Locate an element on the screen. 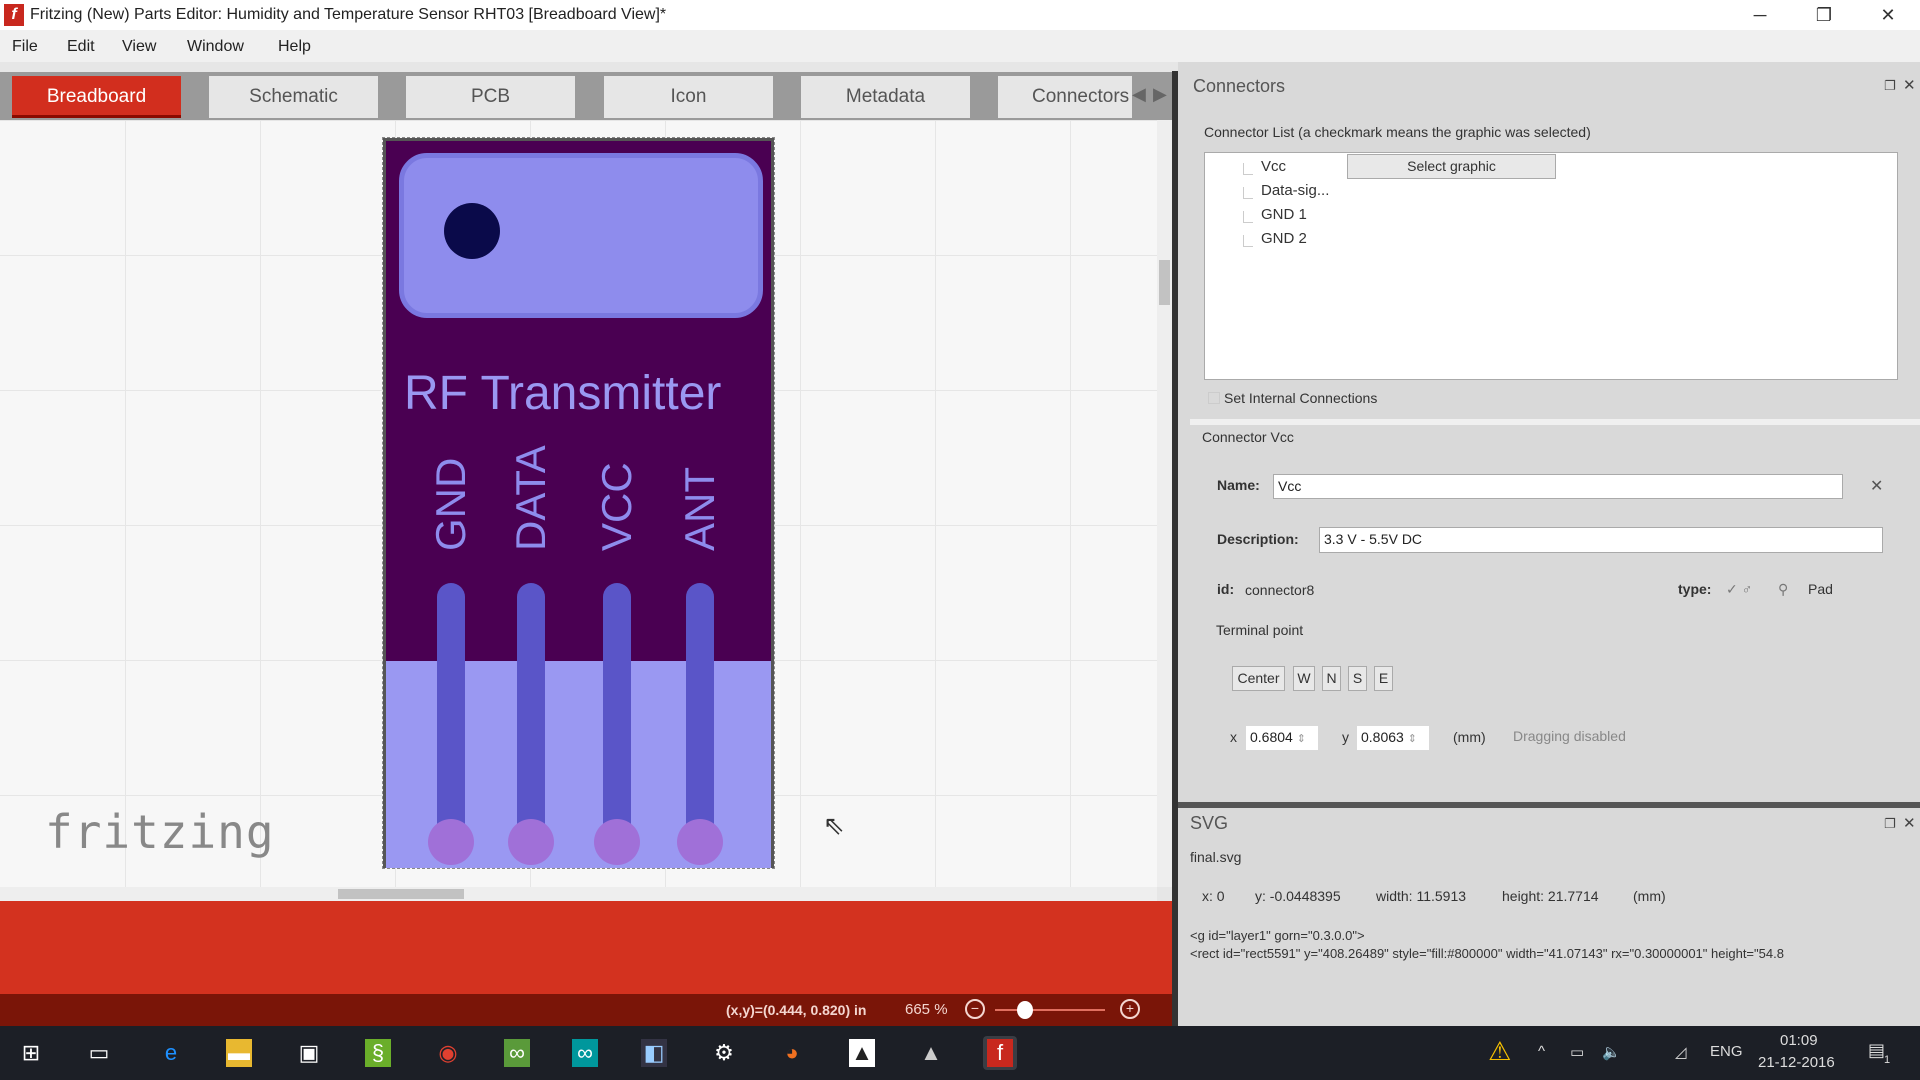 Image resolution: width=1920 pixels, height=1080 pixels. internal-connections-checkbox is located at coordinates (1214, 398).